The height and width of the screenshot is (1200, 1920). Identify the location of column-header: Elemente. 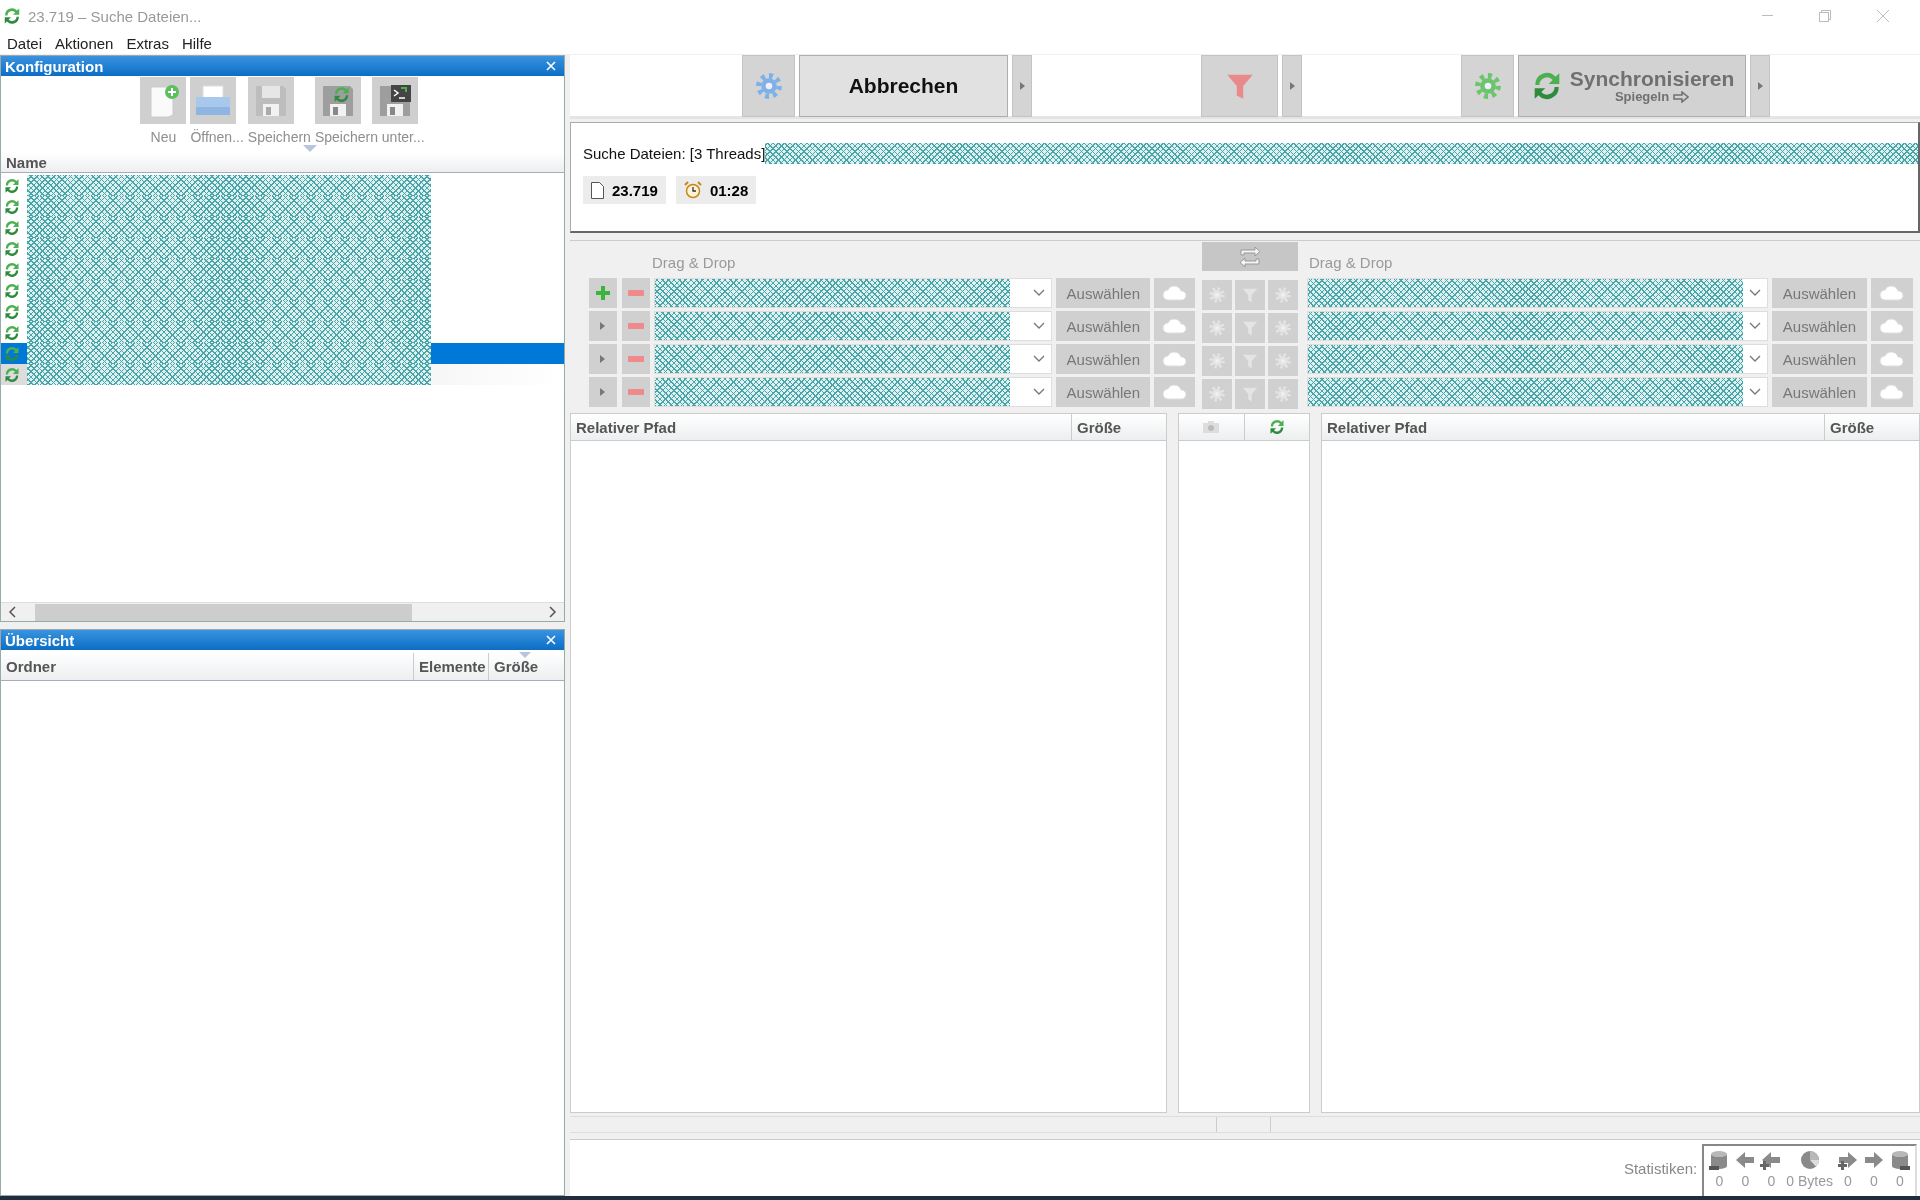
(451, 666).